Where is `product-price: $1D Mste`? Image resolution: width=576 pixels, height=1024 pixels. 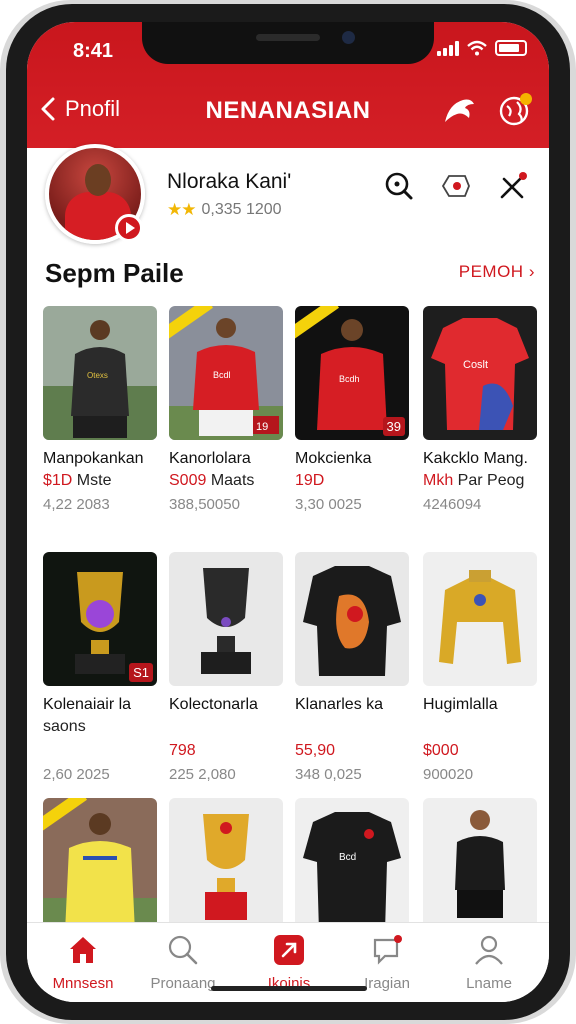 product-price: $1D Mste is located at coordinates (101, 481).